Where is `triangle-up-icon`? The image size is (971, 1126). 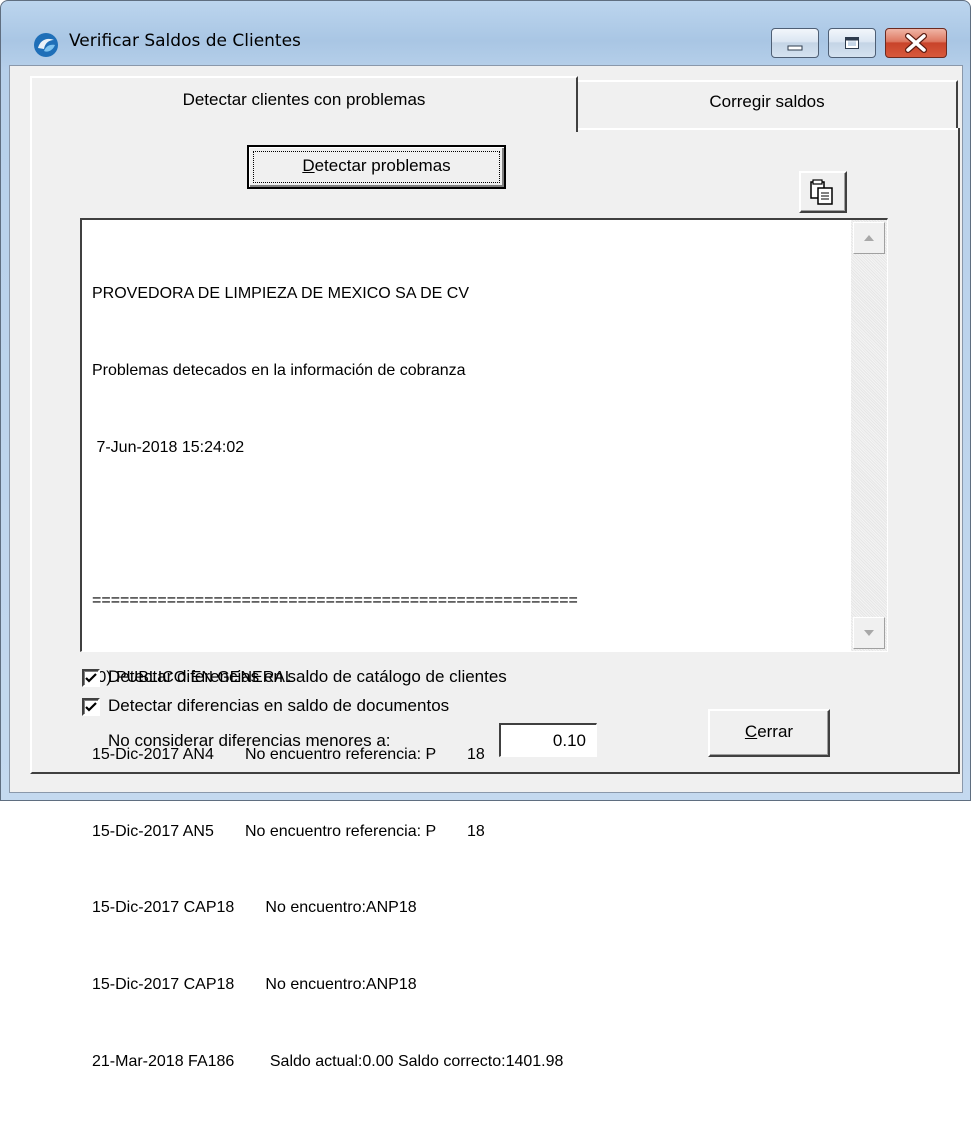 triangle-up-icon is located at coordinates (869, 238).